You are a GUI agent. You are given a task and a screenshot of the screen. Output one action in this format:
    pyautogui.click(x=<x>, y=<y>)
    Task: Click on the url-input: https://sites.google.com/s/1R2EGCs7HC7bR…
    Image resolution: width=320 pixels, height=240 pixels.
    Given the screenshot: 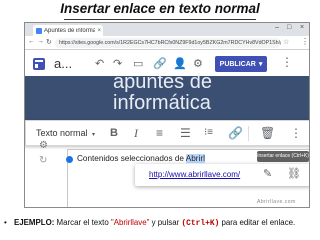 What is the action you would take?
    pyautogui.click(x=168, y=43)
    